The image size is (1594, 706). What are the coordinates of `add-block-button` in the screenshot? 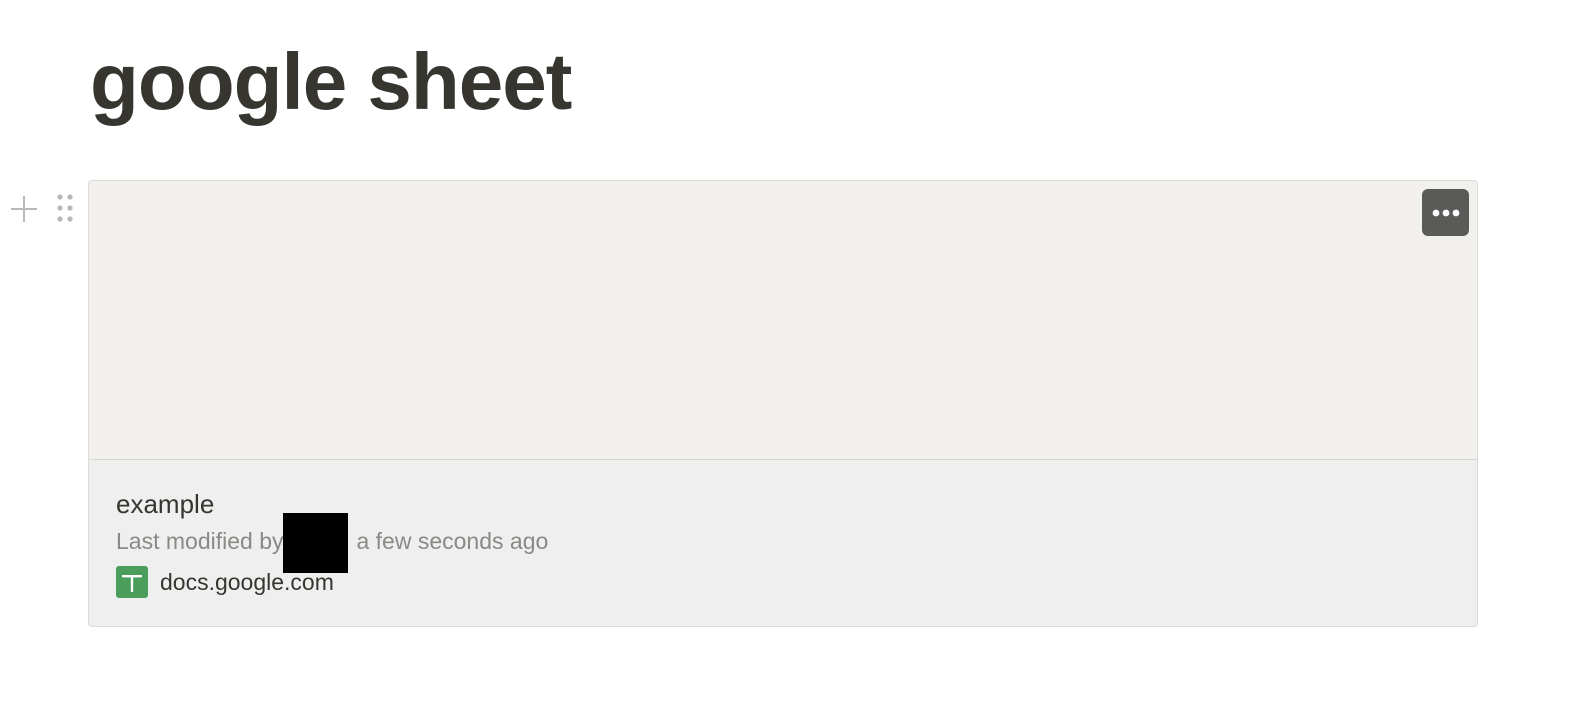 It's located at (24, 209).